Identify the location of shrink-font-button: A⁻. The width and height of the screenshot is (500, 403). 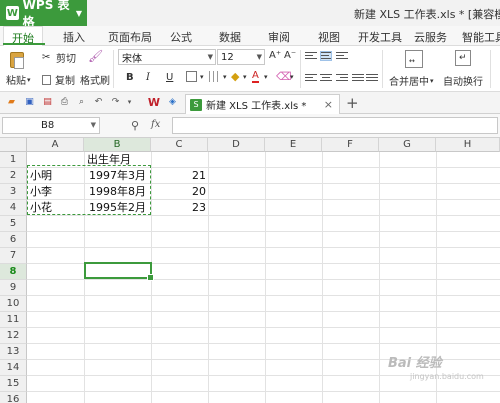
(290, 55).